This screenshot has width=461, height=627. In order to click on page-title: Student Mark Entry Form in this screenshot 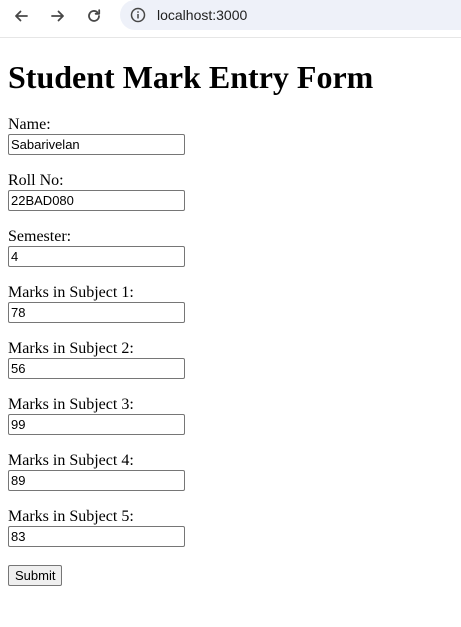, I will do `click(191, 77)`.